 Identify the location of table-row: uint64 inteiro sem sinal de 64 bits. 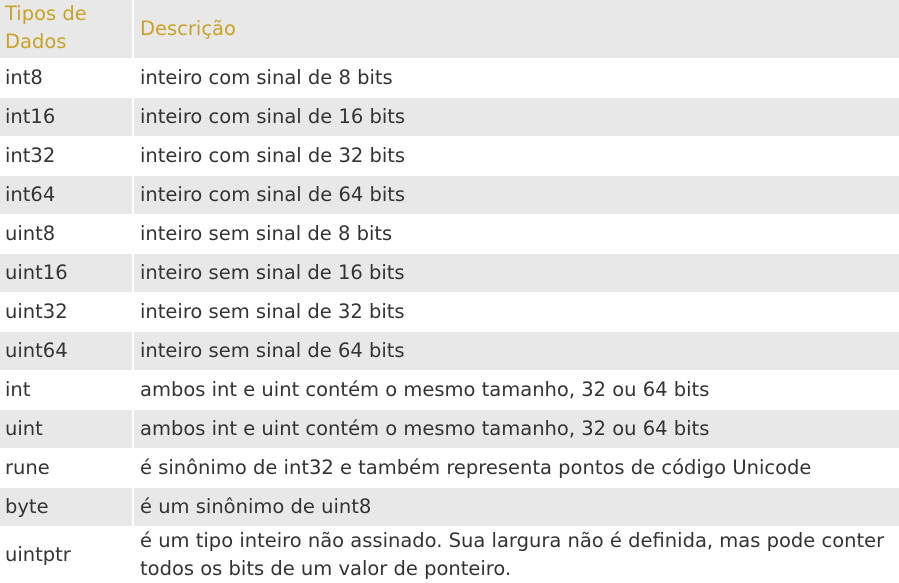
(449, 350).